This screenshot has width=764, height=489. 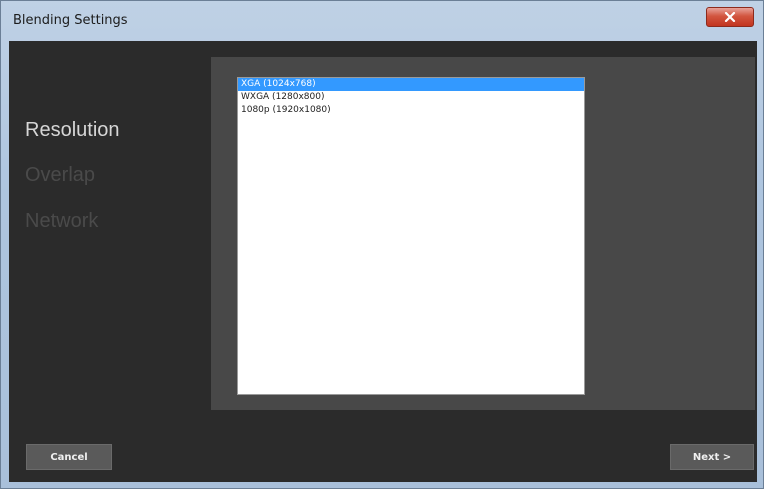 I want to click on next-button: Next >, so click(x=712, y=457).